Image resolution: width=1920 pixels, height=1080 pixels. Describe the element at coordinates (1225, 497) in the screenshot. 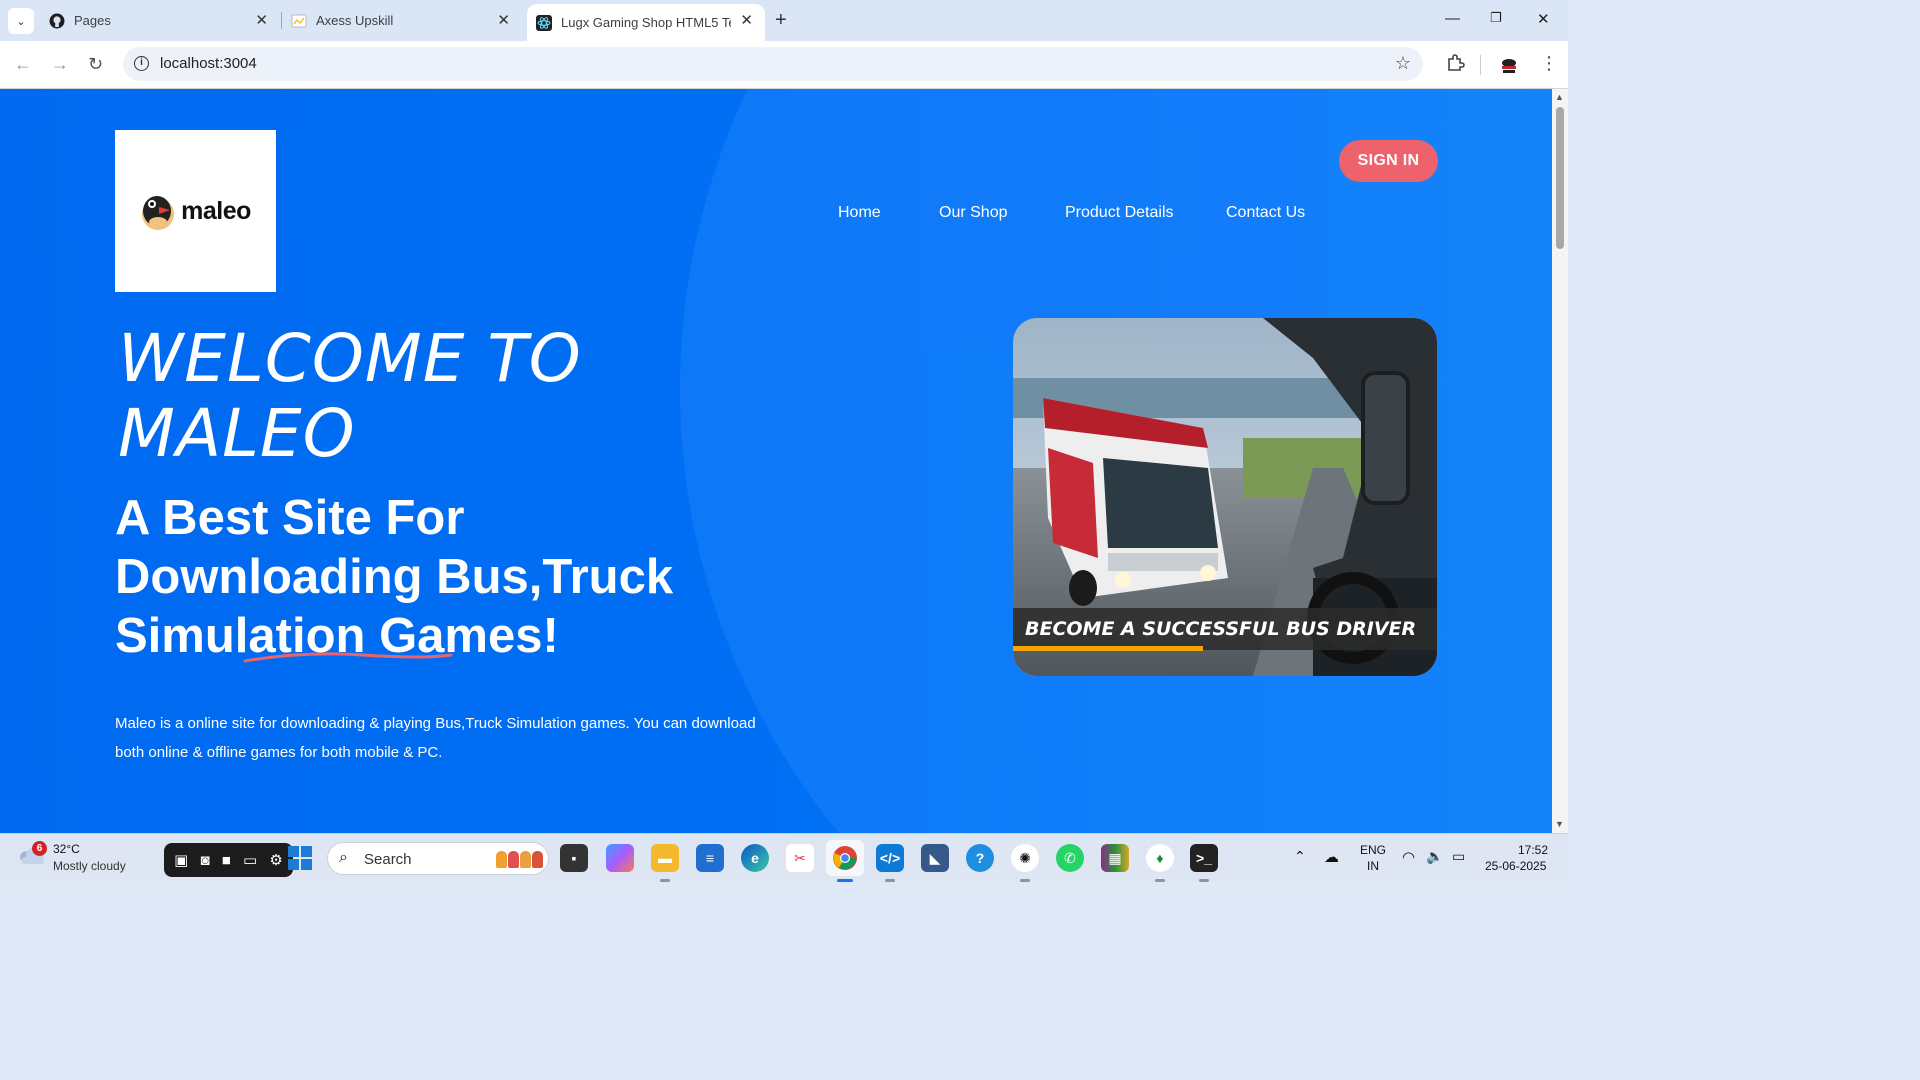

I see `hero-bus-image: BECOME A SUCCESSFUL BUS DRIVER` at that location.